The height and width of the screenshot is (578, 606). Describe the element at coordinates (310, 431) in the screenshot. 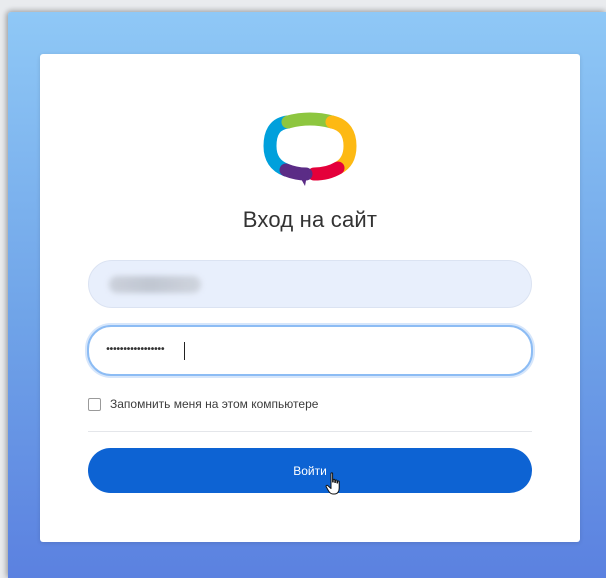

I see `divider` at that location.